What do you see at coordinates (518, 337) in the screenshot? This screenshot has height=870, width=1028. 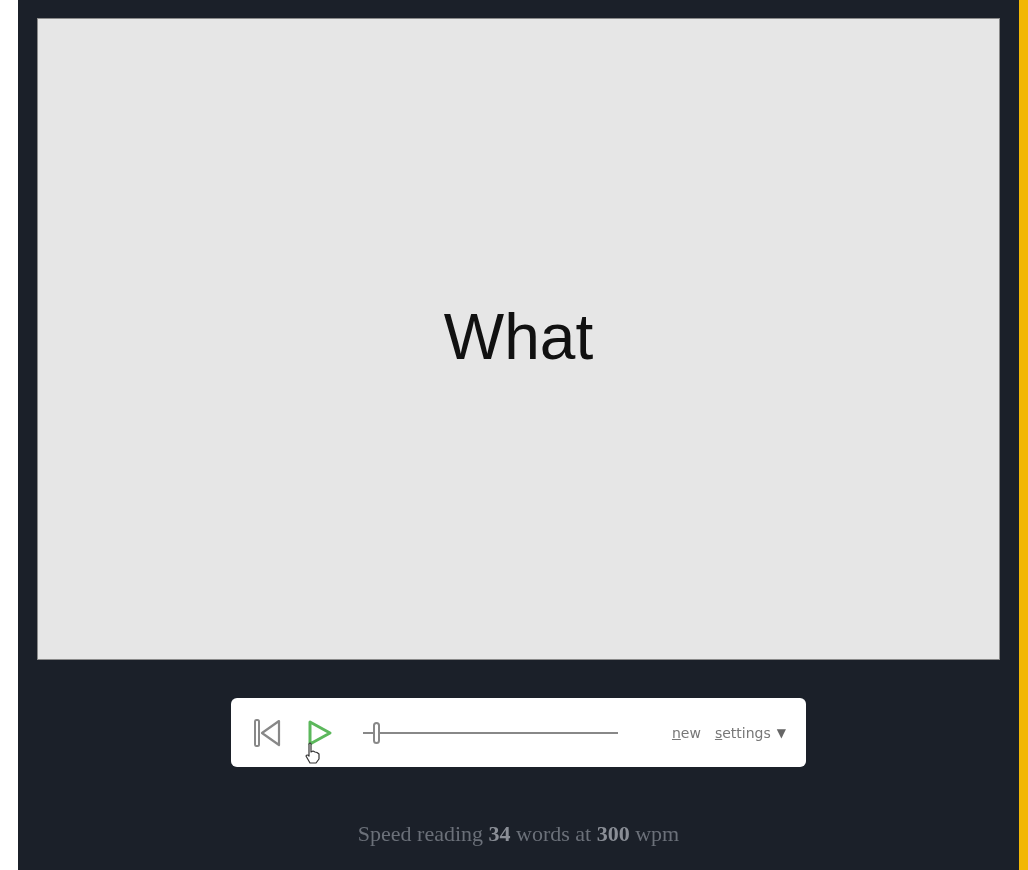 I see `current-word: What` at bounding box center [518, 337].